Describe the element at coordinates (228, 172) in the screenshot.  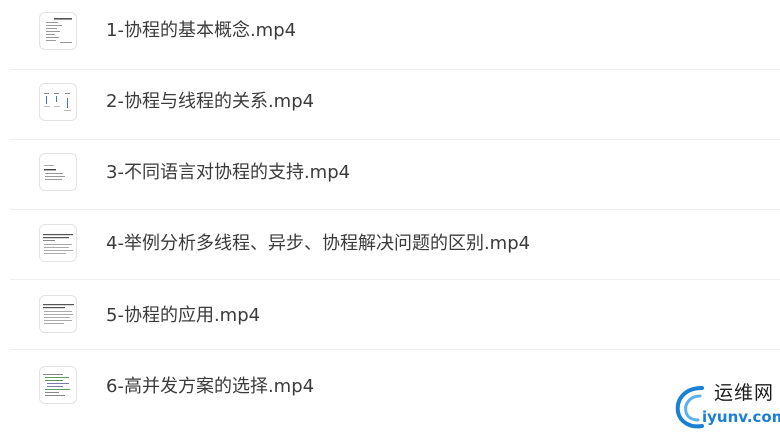
I see `file-name: 3-不同语言对协程的支持.mp4` at that location.